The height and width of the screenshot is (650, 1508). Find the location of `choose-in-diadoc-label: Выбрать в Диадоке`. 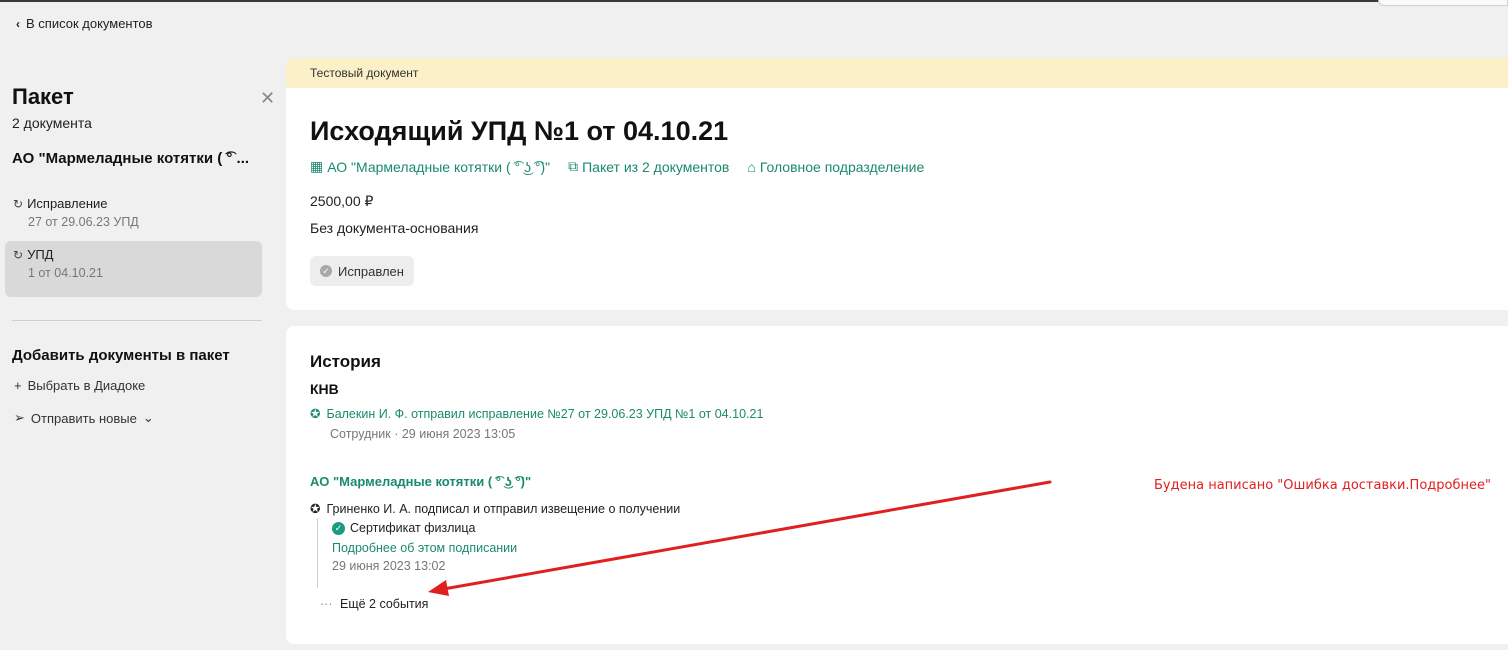

choose-in-diadoc-label: Выбрать в Диадоке is located at coordinates (86, 385).